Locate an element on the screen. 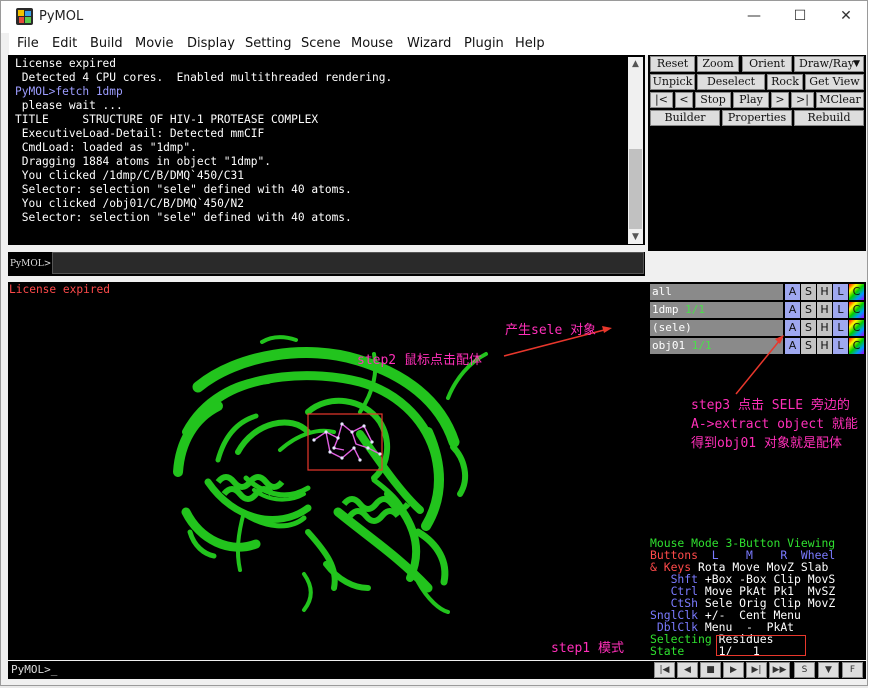 The height and width of the screenshot is (688, 876). scroll-down-icon: ▼ is located at coordinates (635, 237).